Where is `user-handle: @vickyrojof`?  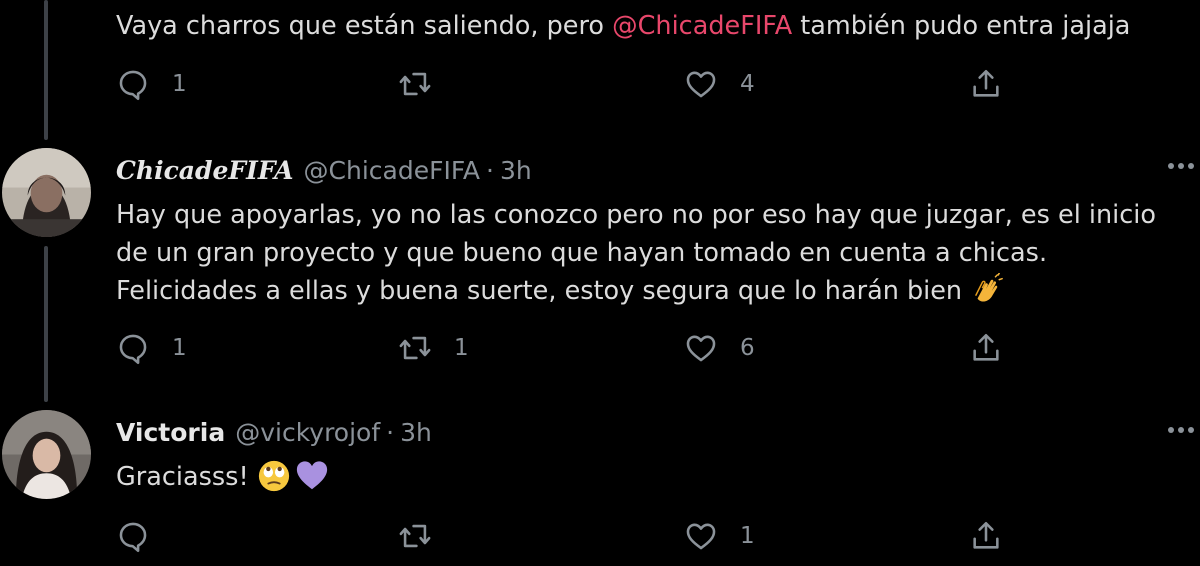
user-handle: @vickyrojof is located at coordinates (307, 432).